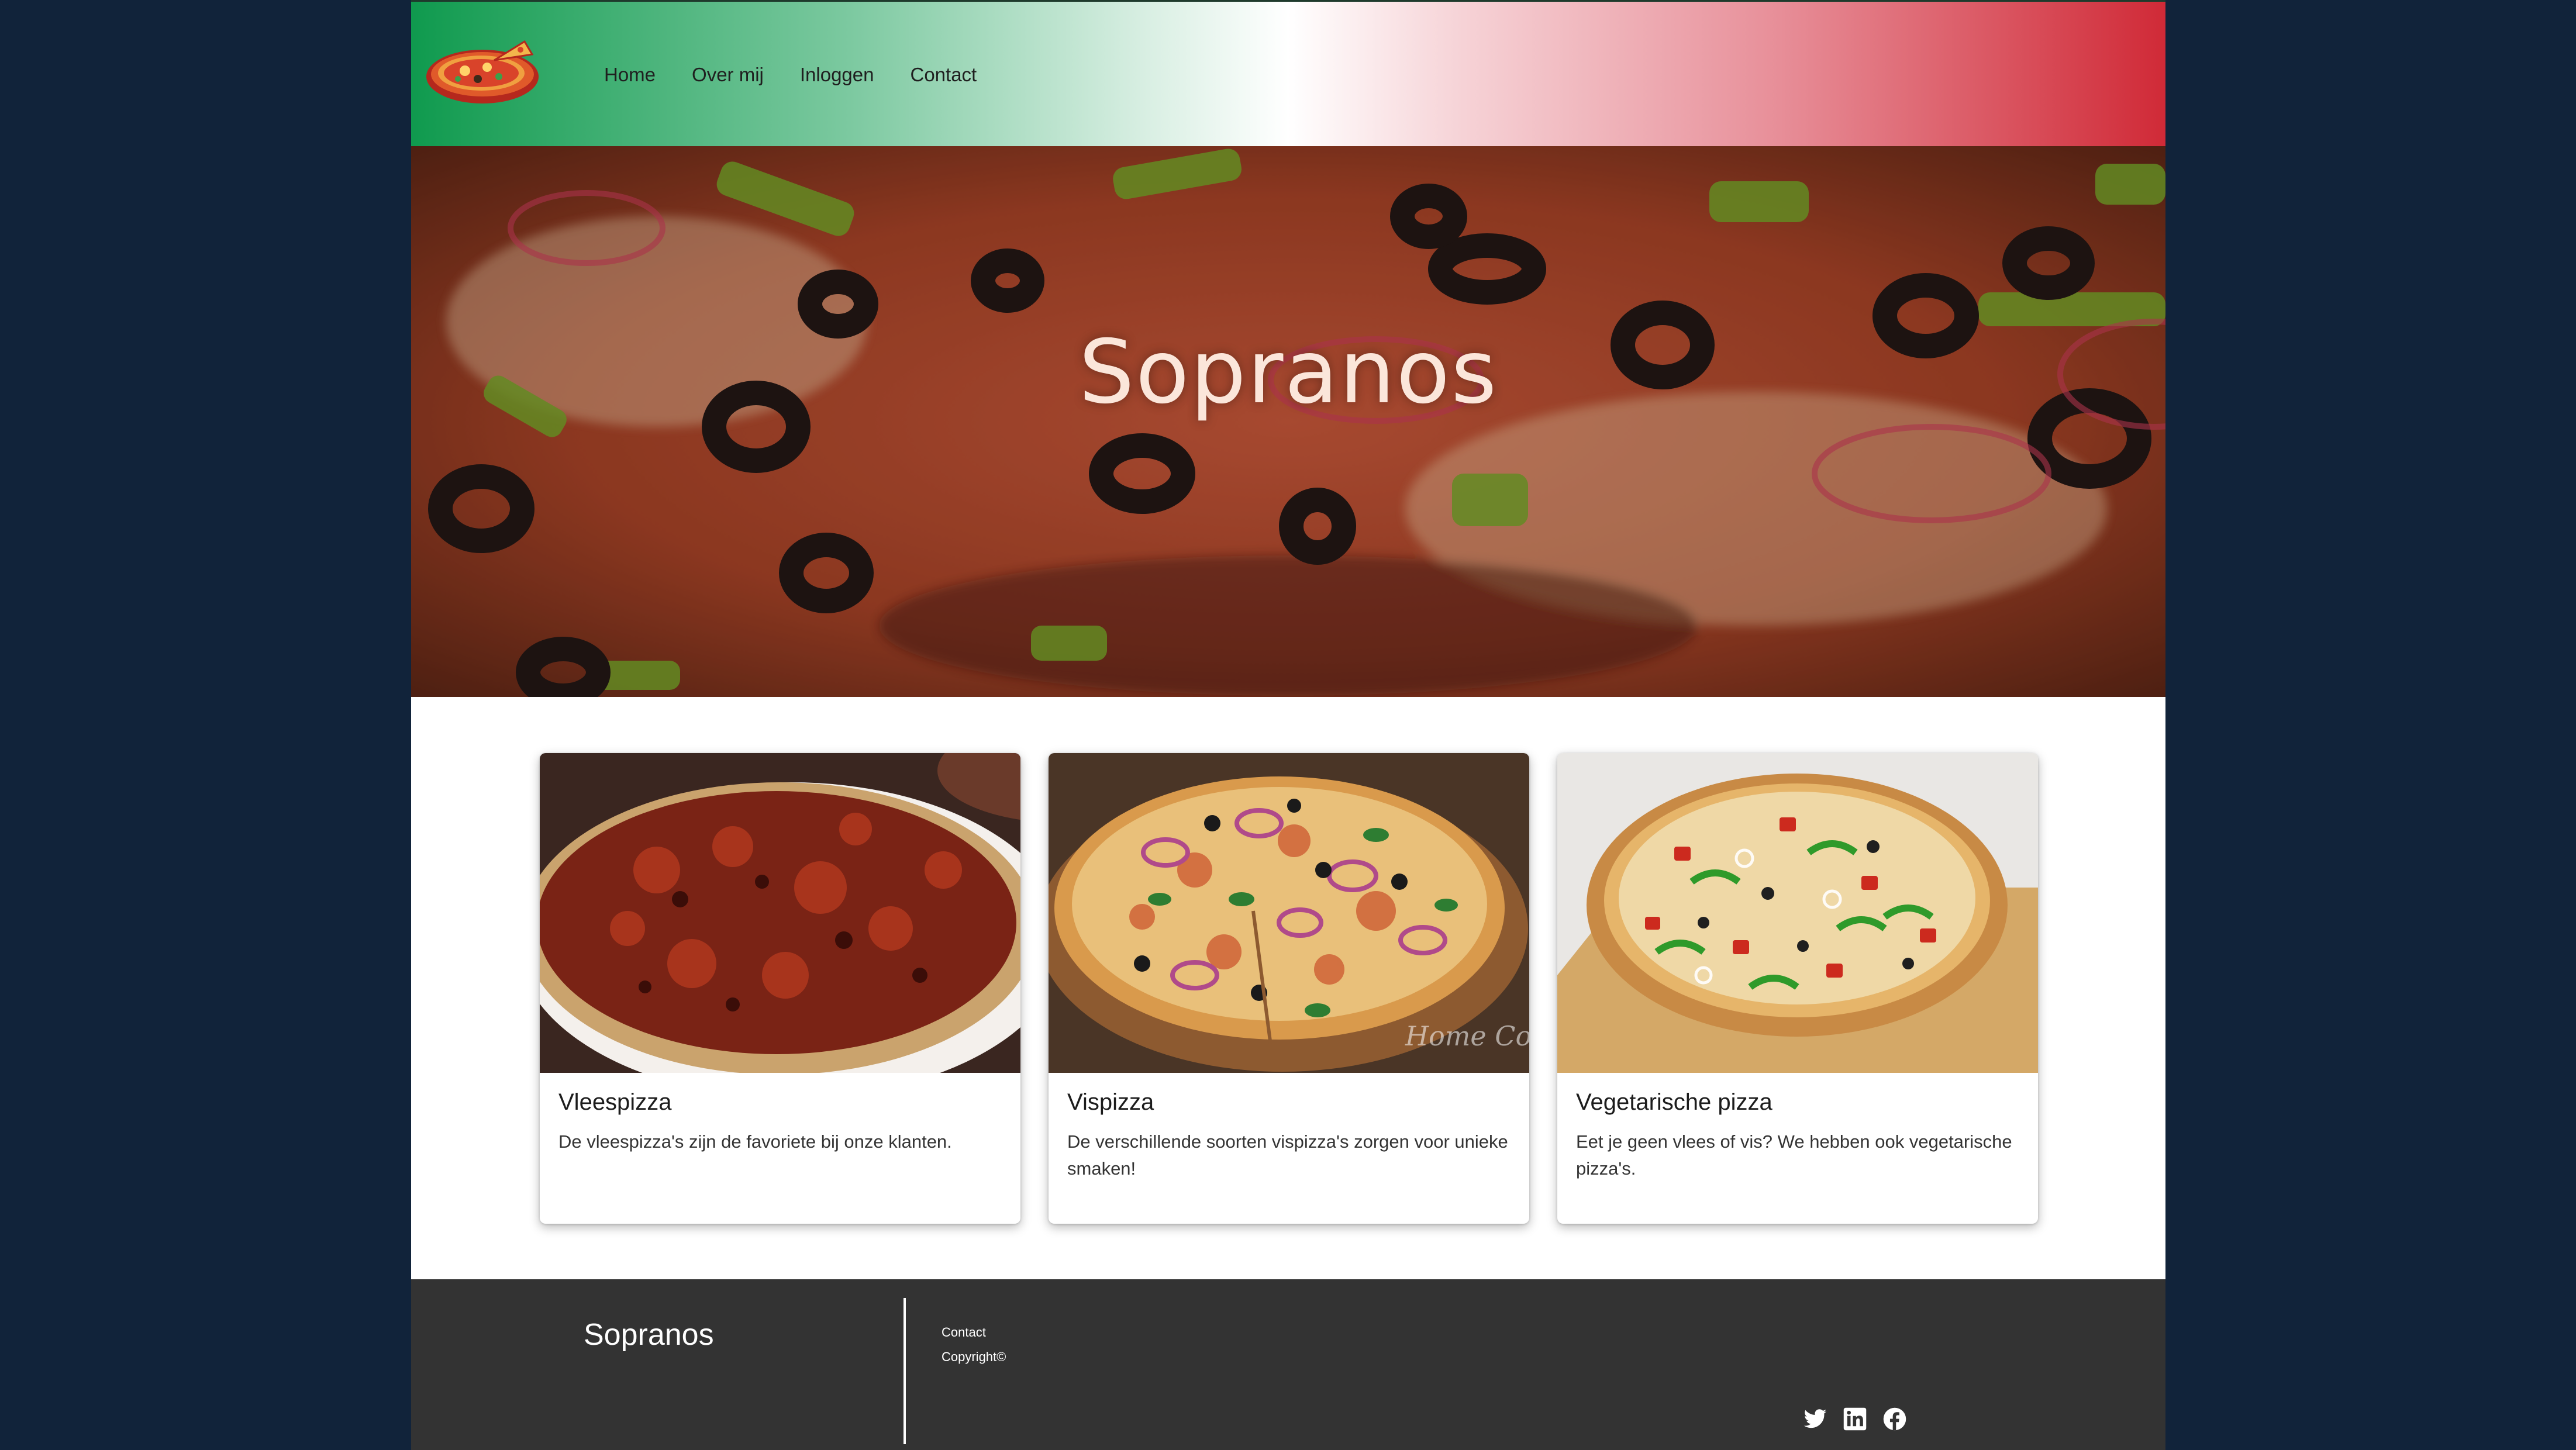 This screenshot has width=2576, height=1450. Describe the element at coordinates (1815, 1419) in the screenshot. I see `twitter-icon` at that location.